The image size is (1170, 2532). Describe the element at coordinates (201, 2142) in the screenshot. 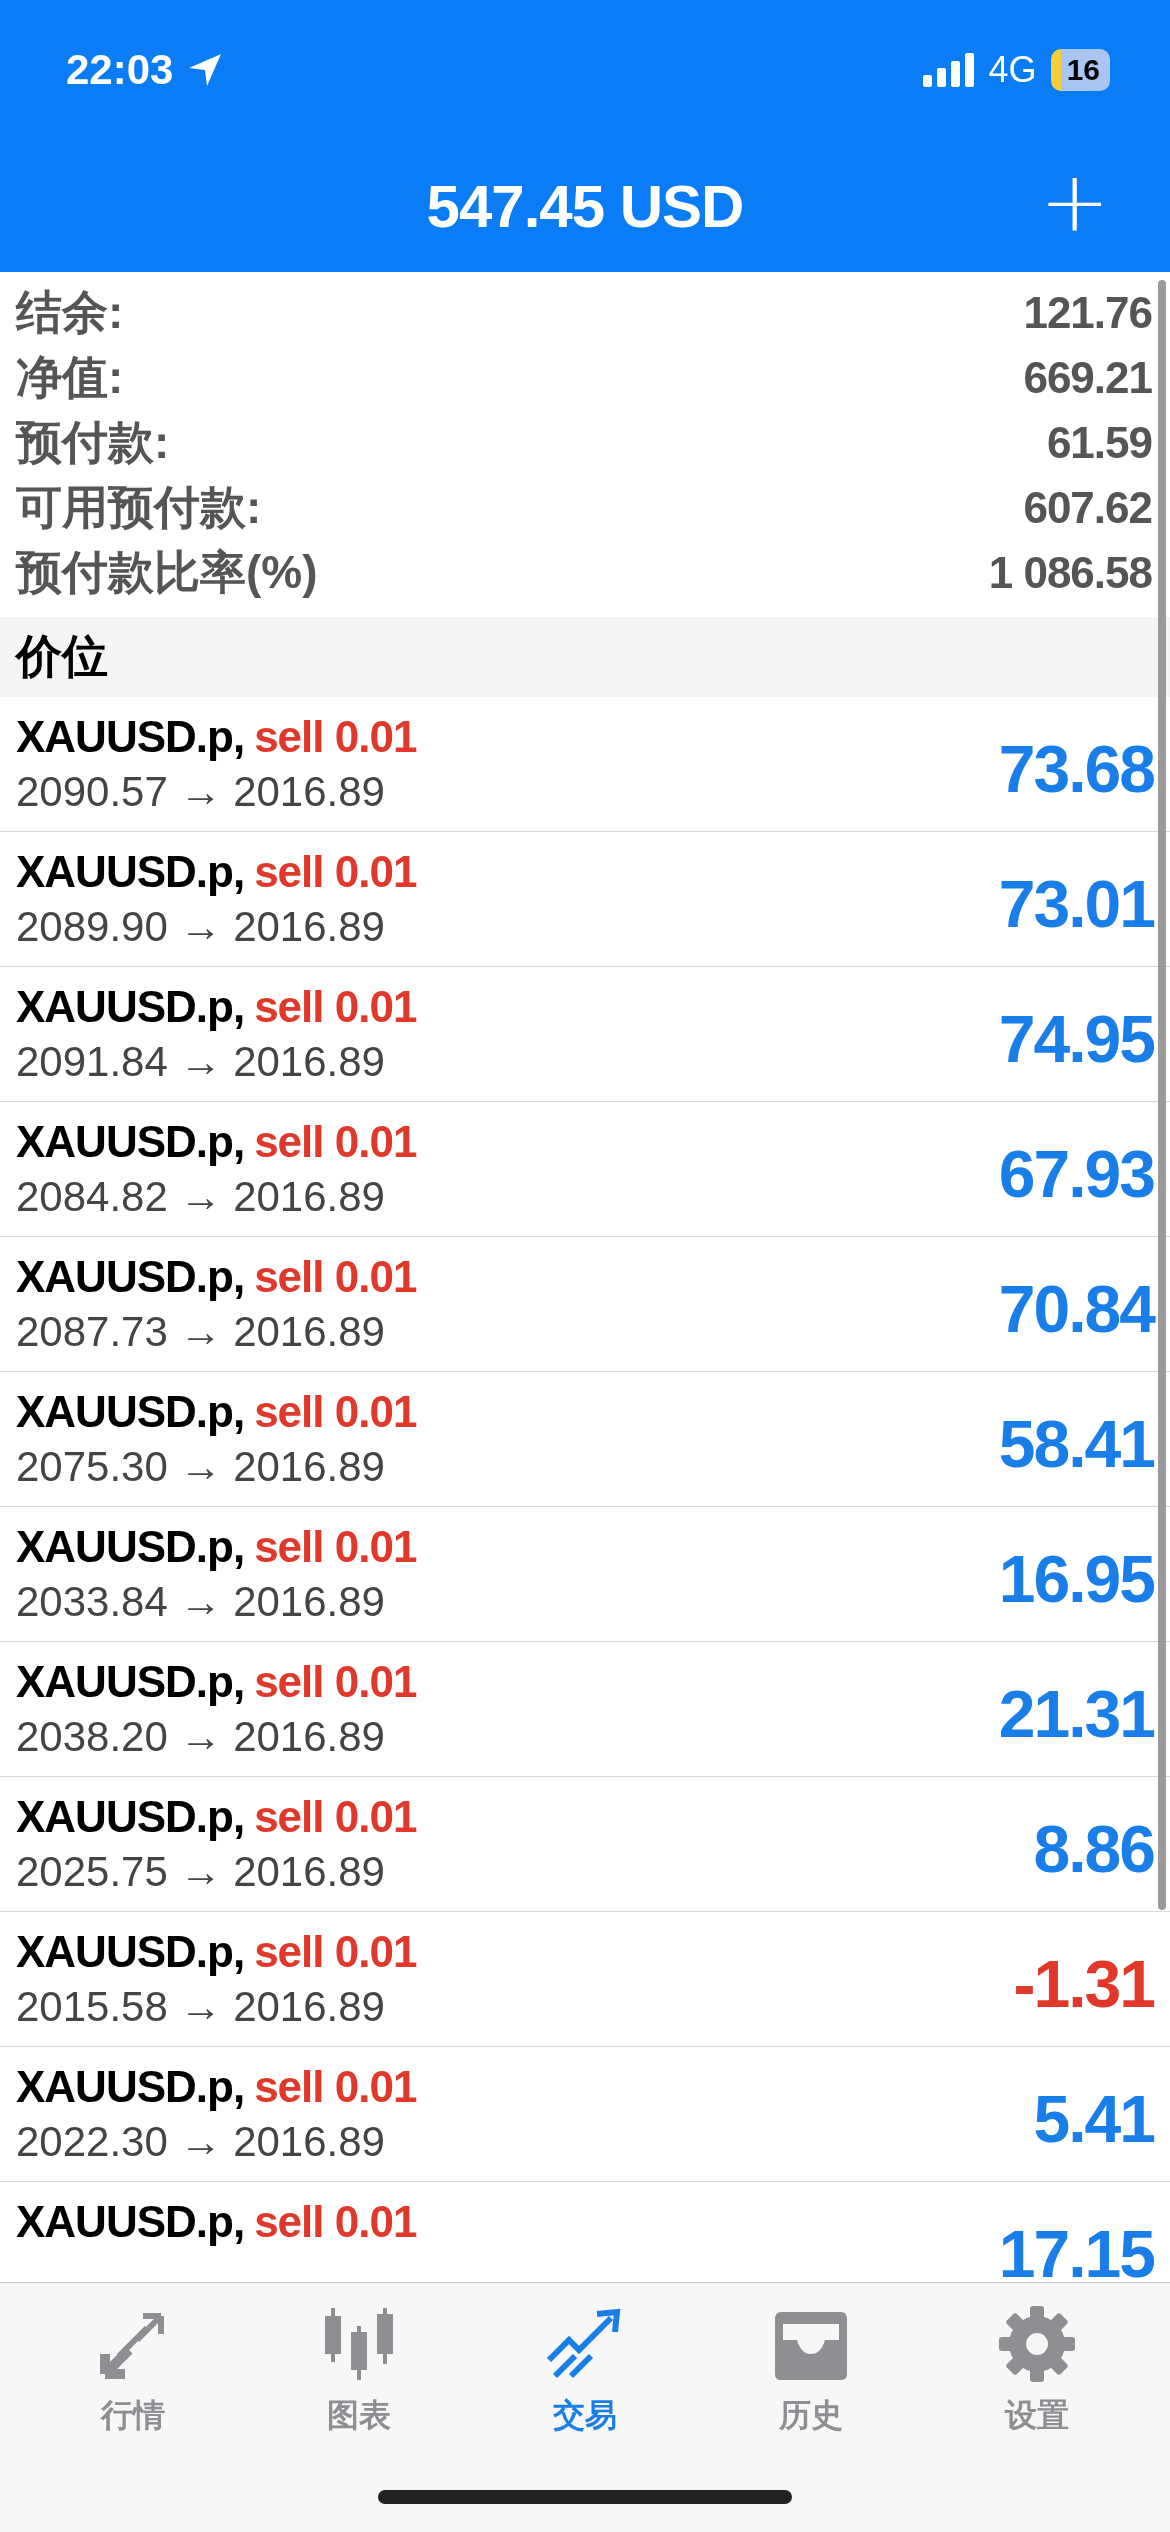

I see `price-range: 2022.30 → 2016.89` at that location.